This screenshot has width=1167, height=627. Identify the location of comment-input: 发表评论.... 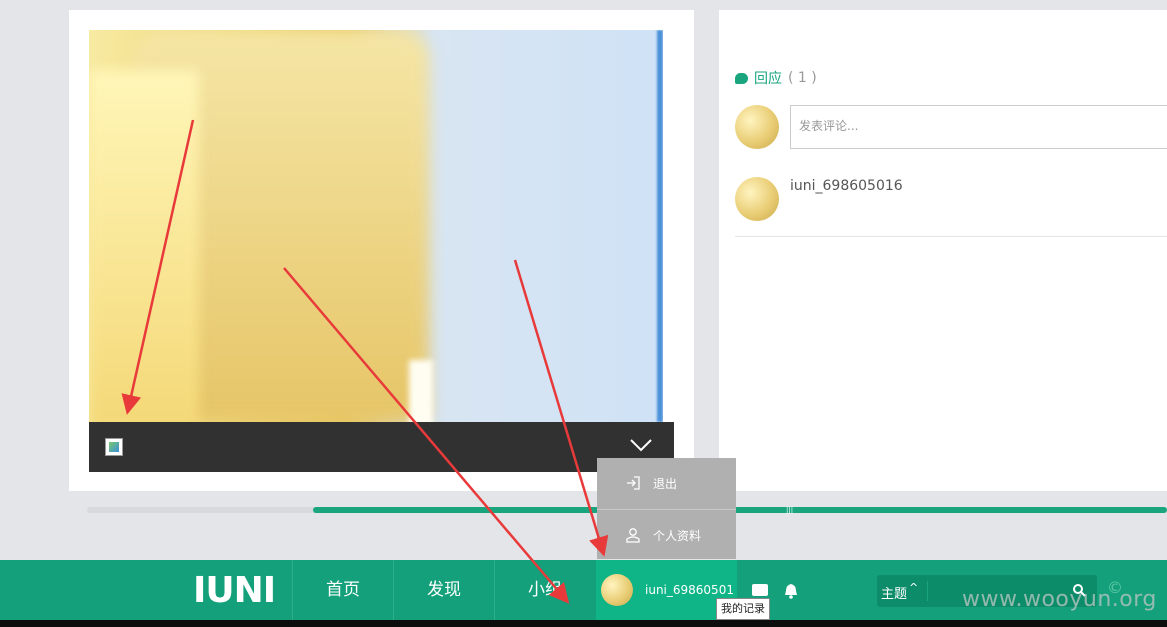
(978, 127).